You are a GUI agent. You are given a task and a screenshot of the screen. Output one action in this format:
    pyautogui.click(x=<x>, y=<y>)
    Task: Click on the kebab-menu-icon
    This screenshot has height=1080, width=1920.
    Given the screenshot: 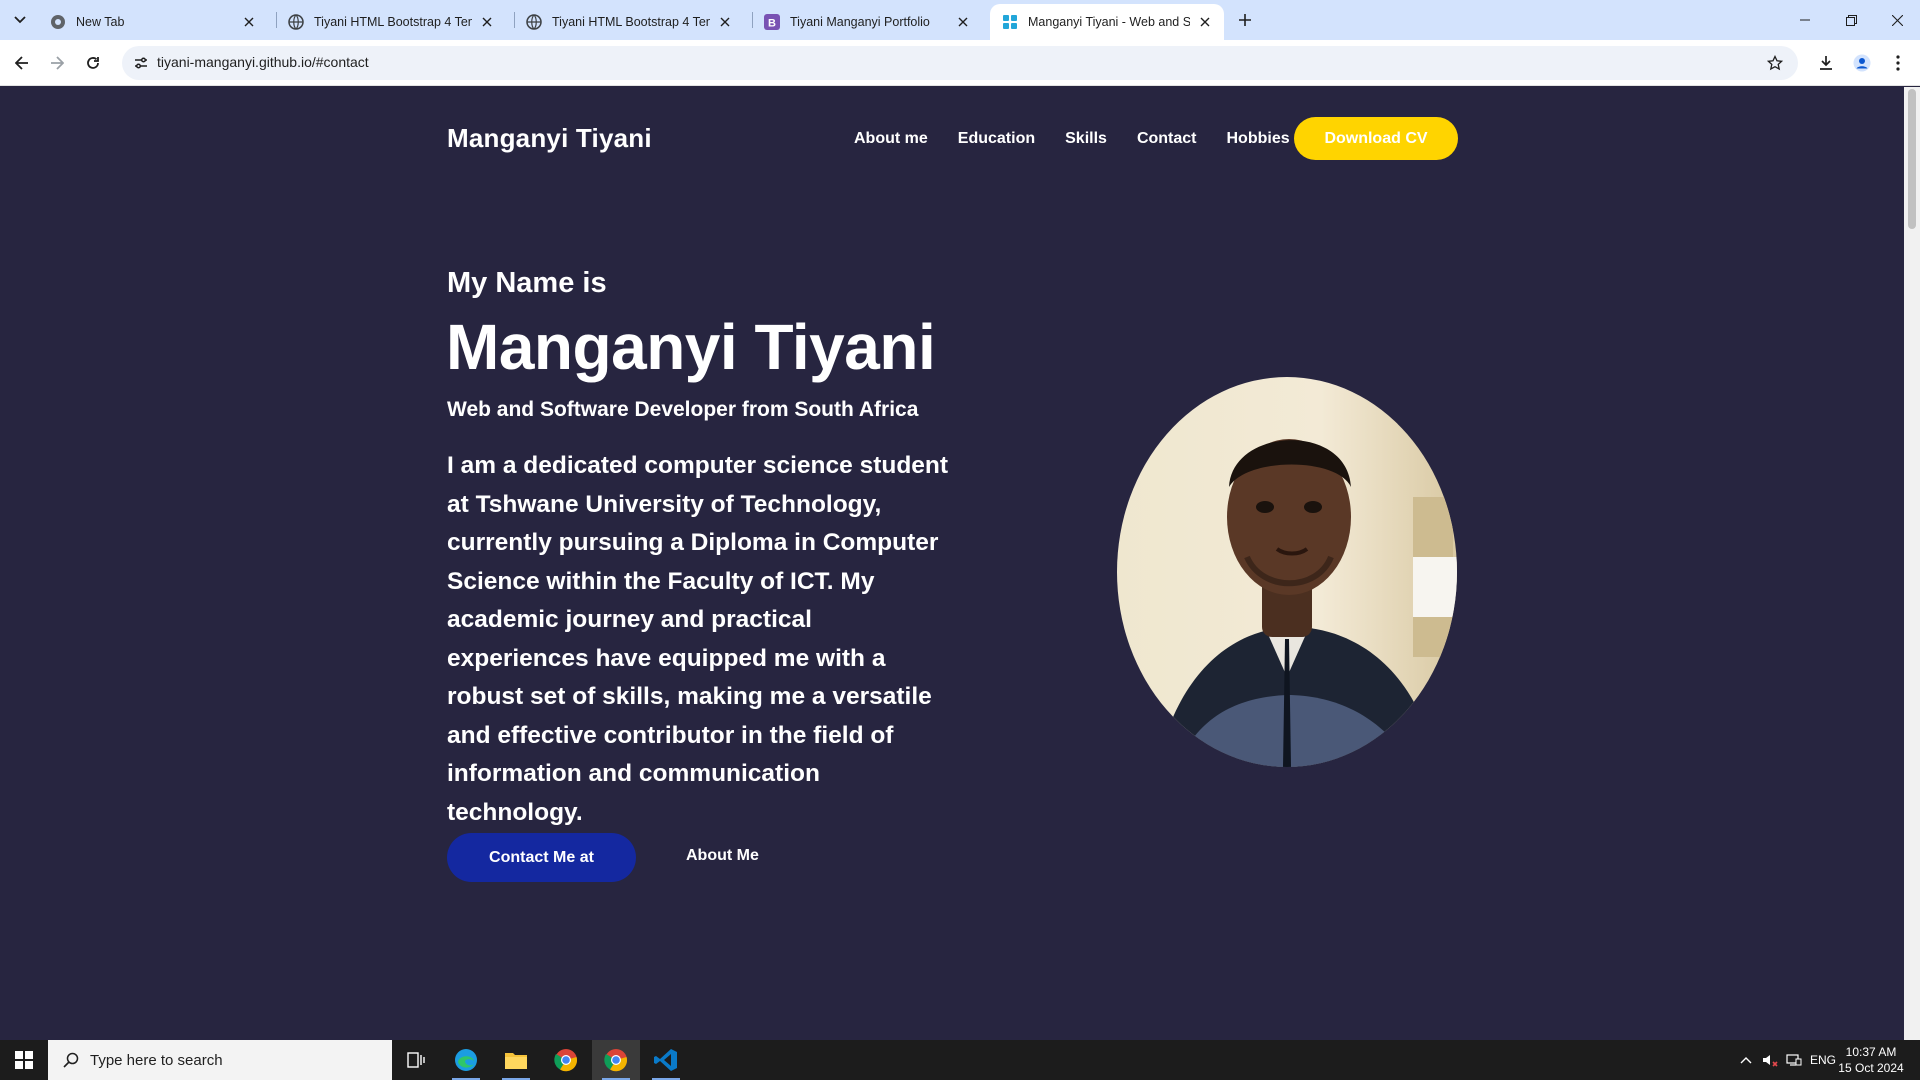 What is the action you would take?
    pyautogui.click(x=1898, y=63)
    